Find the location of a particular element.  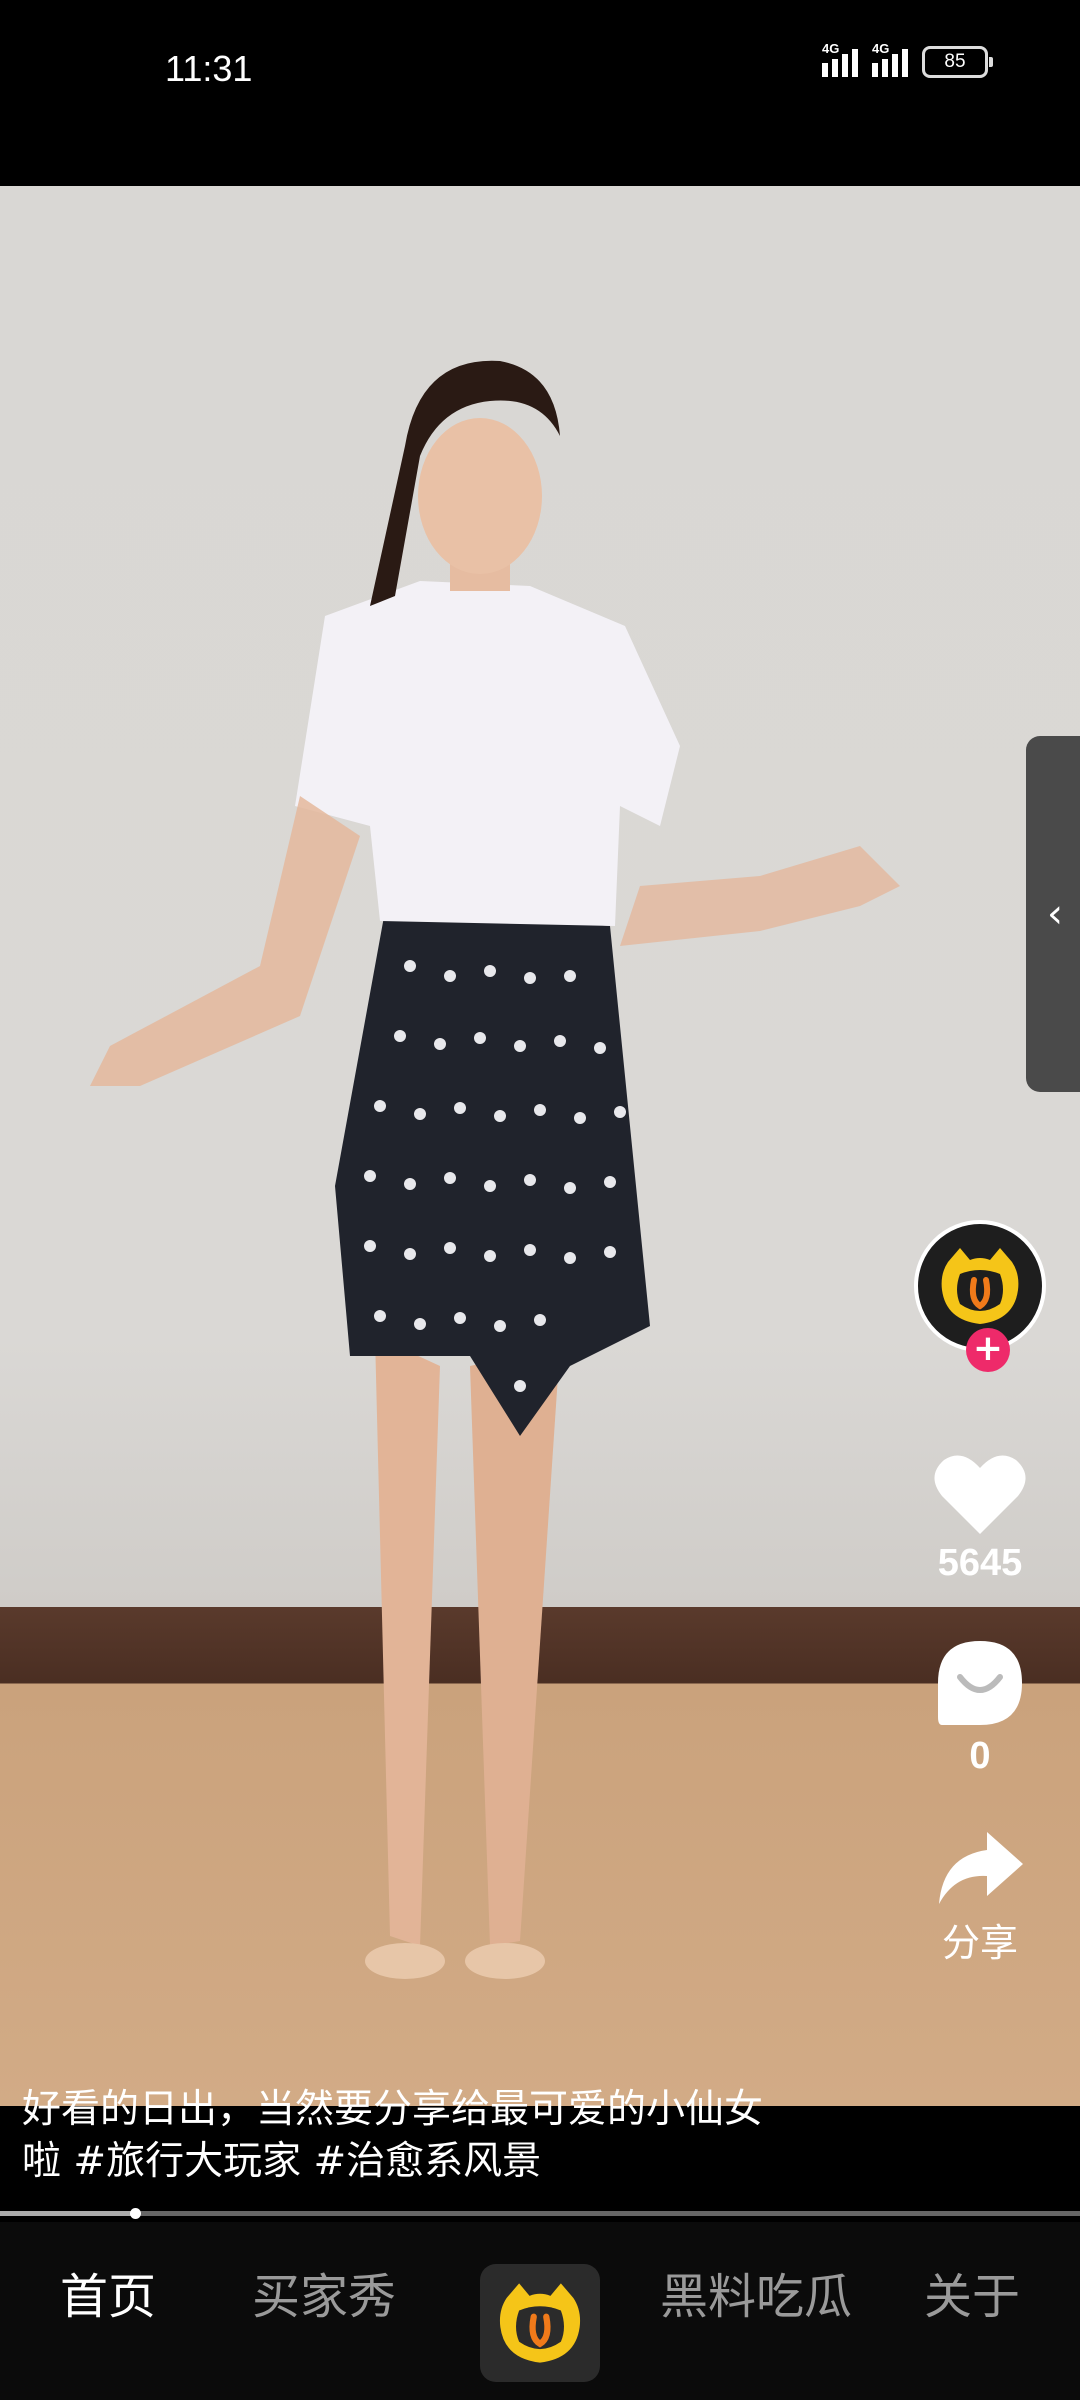

heart-icon is located at coordinates (980, 1494).